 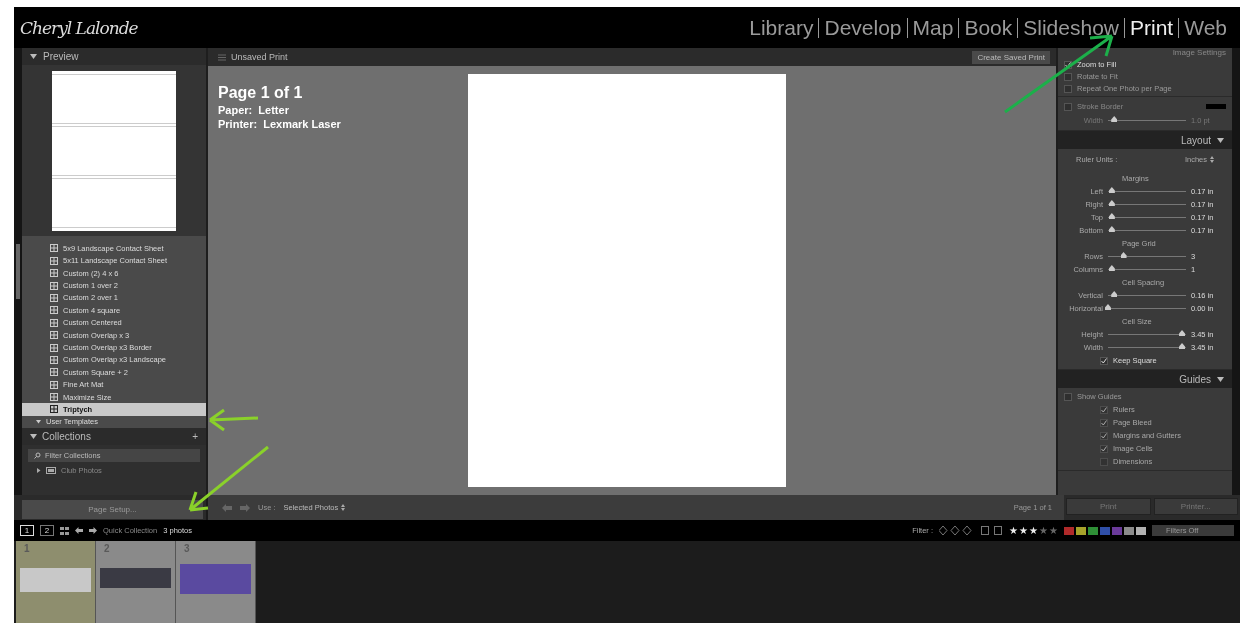 What do you see at coordinates (957, 530) in the screenshot?
I see `flag-filter-icon` at bounding box center [957, 530].